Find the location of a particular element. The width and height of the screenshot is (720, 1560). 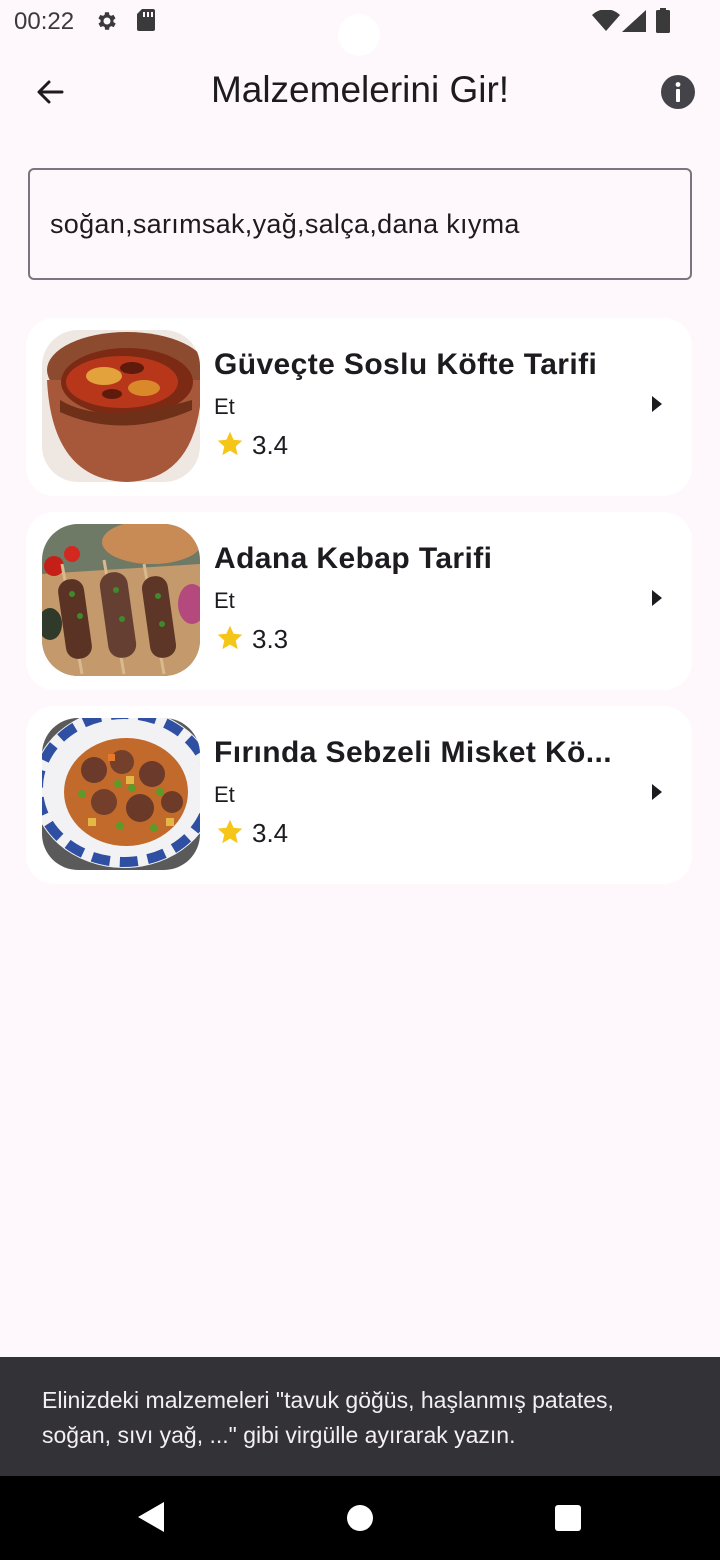

recipe-title: Adana Kebap Tarifi is located at coordinates (353, 558).